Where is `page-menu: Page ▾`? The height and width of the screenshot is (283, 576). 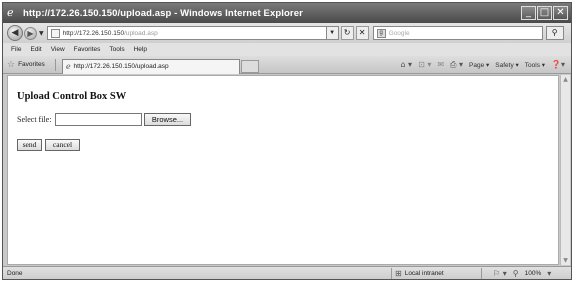 page-menu: Page ▾ is located at coordinates (479, 65).